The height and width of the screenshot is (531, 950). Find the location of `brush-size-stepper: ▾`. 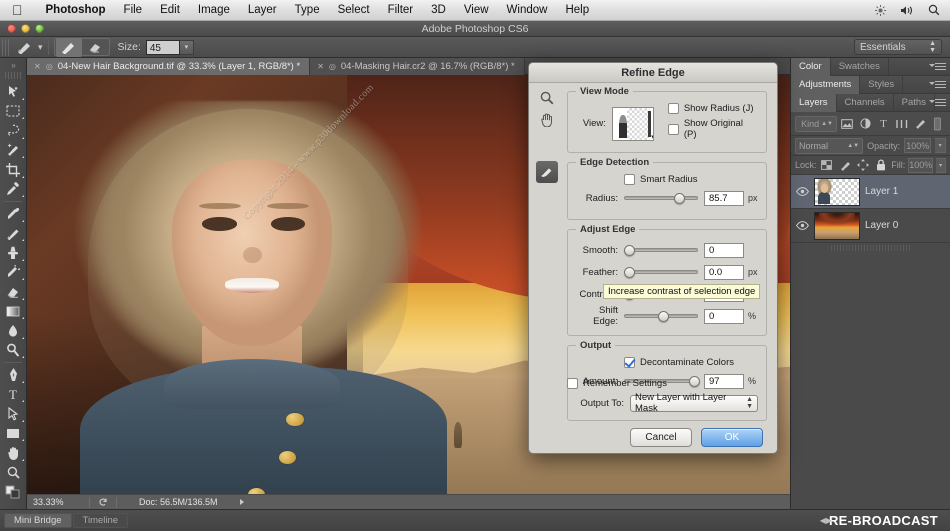

brush-size-stepper: ▾ is located at coordinates (186, 47).